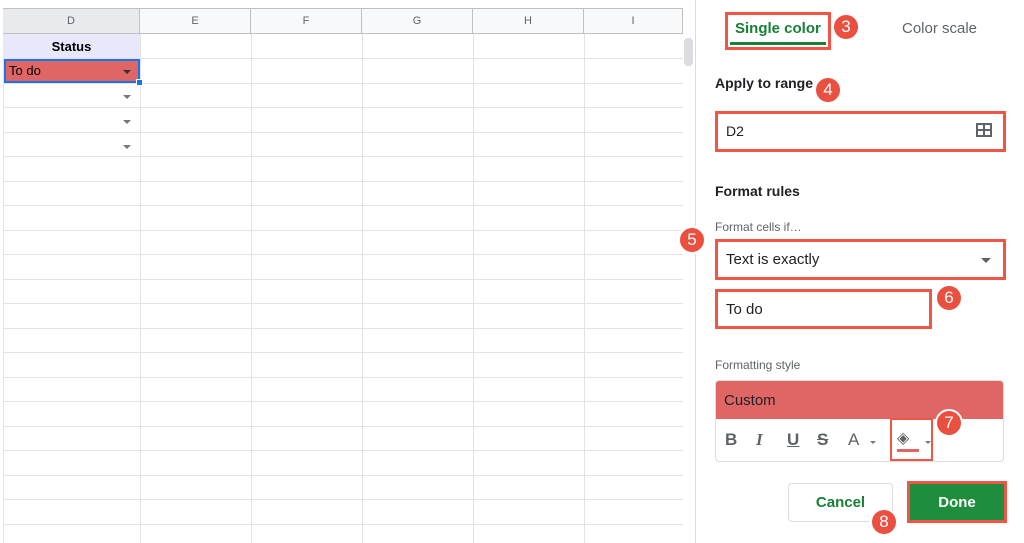 Image resolution: width=1024 pixels, height=543 pixels. I want to click on column-label: I, so click(633, 21).